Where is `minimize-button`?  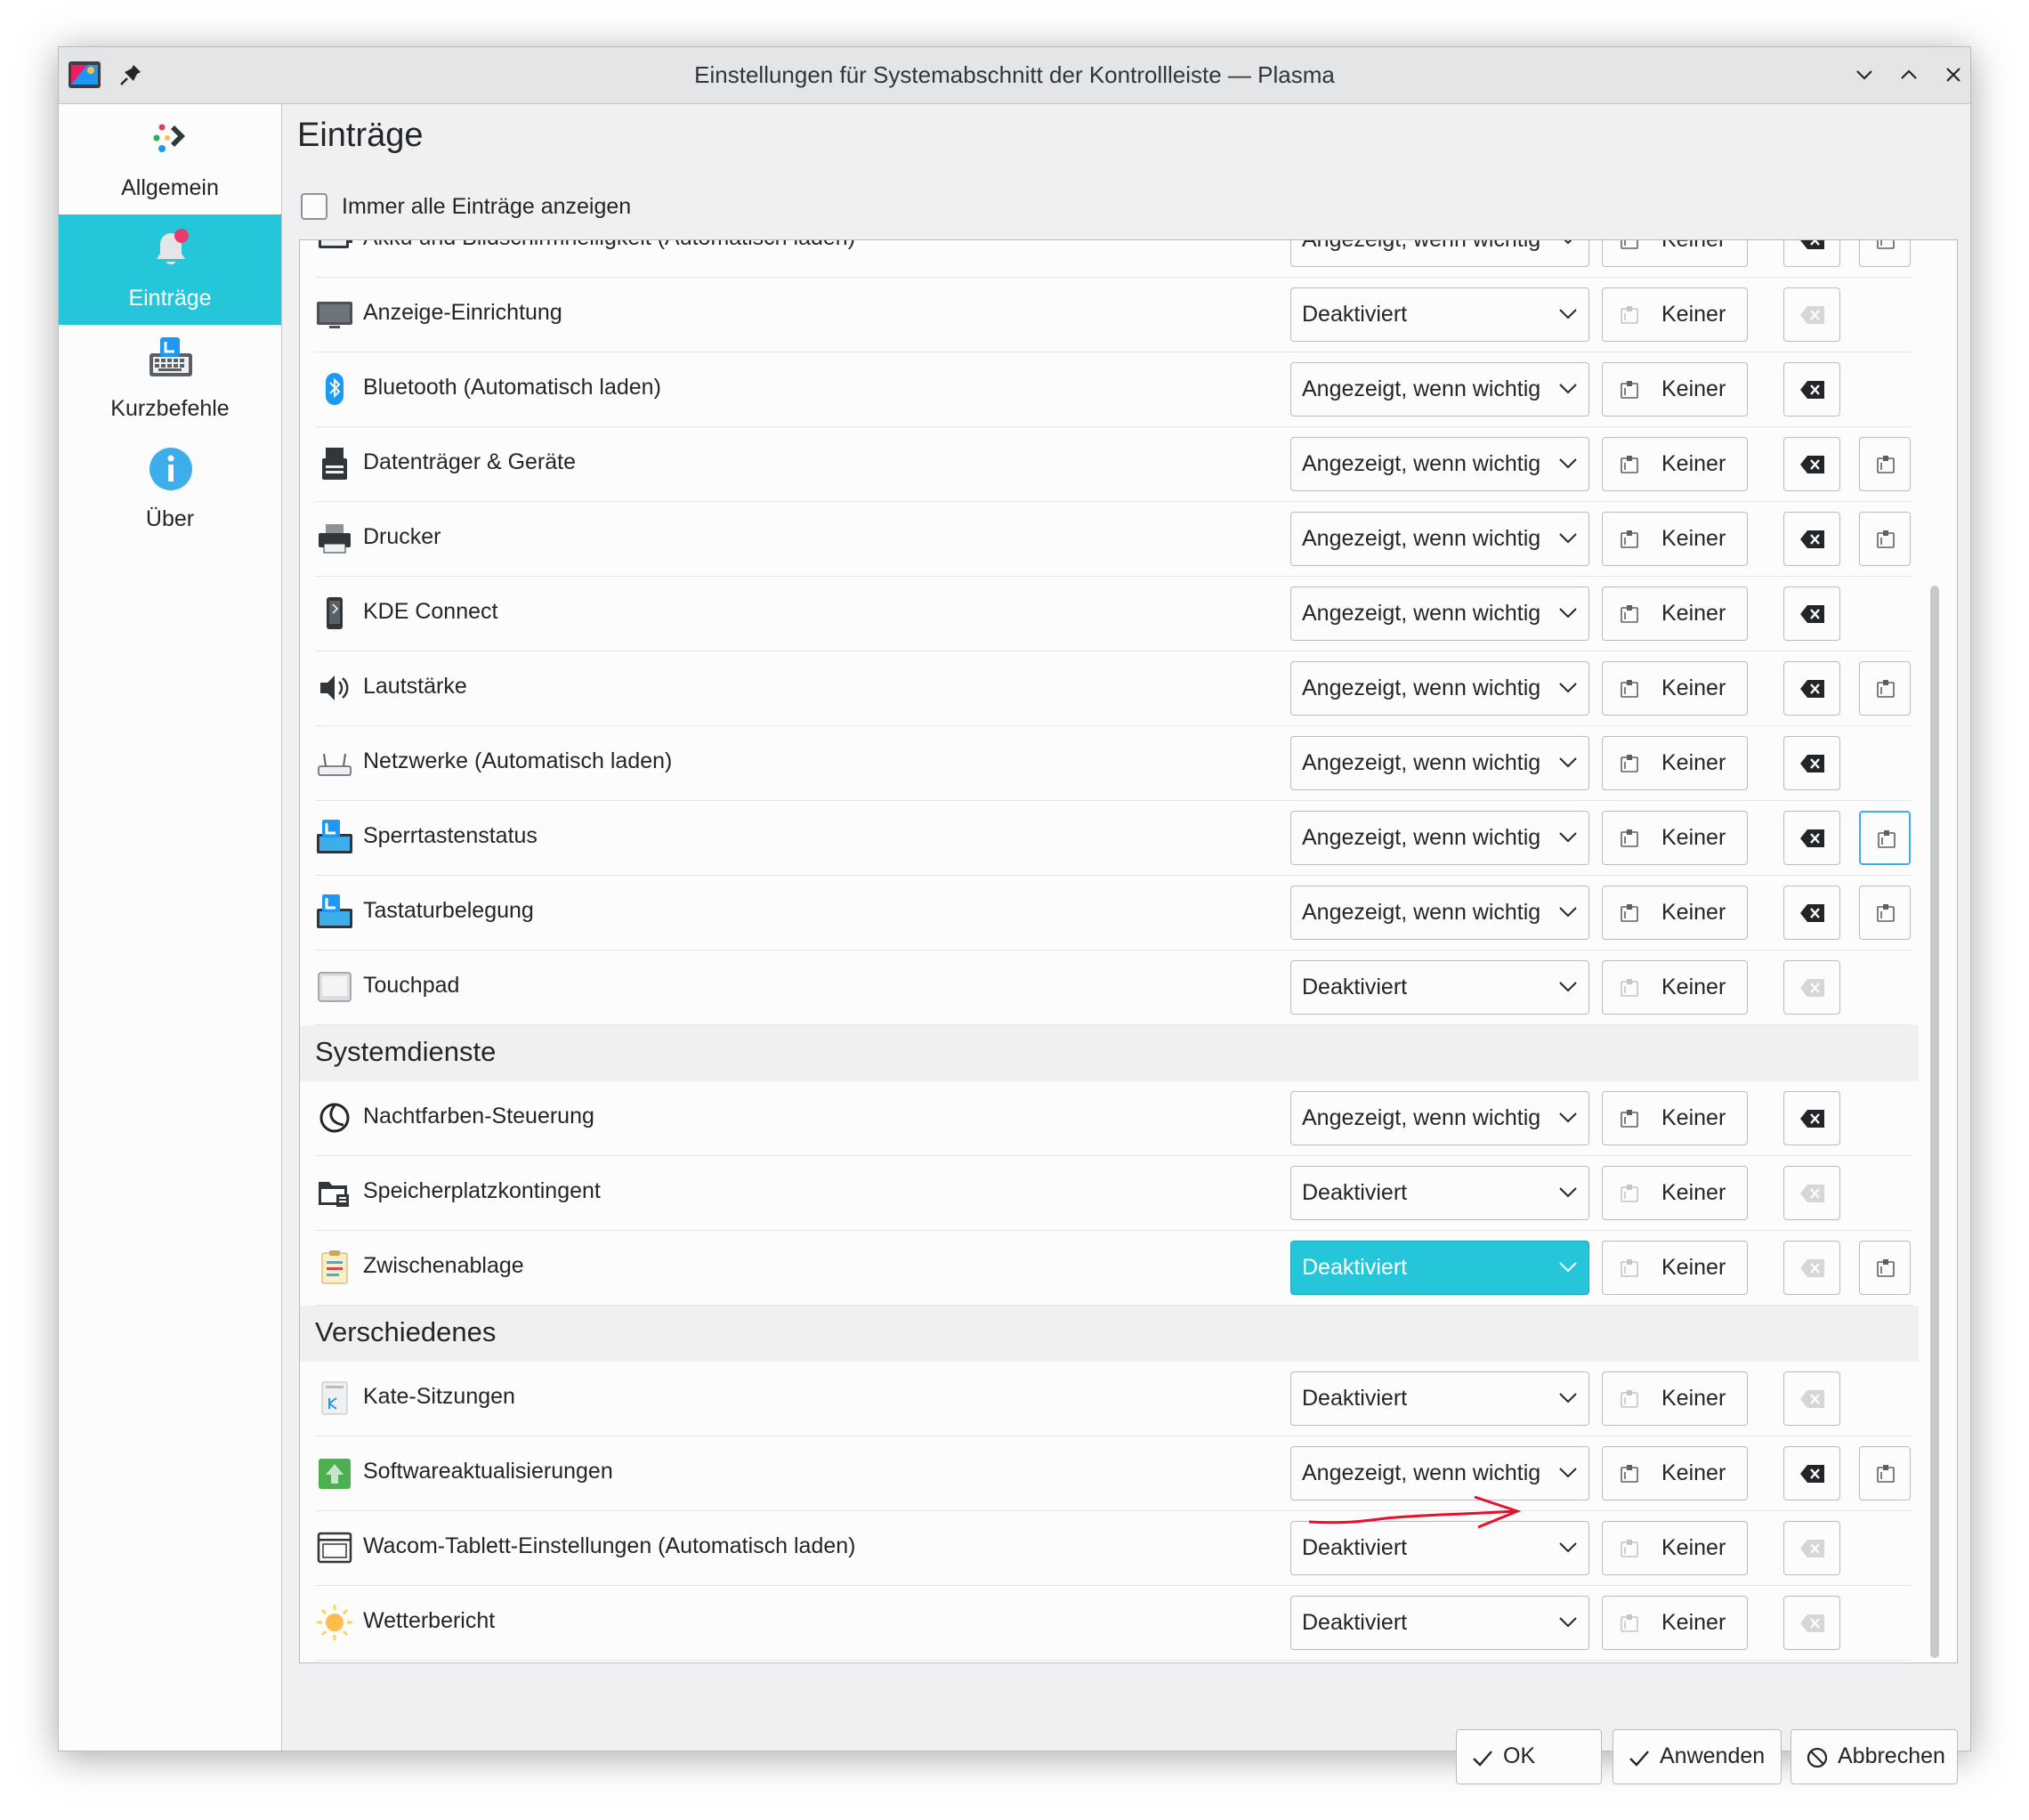
minimize-button is located at coordinates (1864, 75).